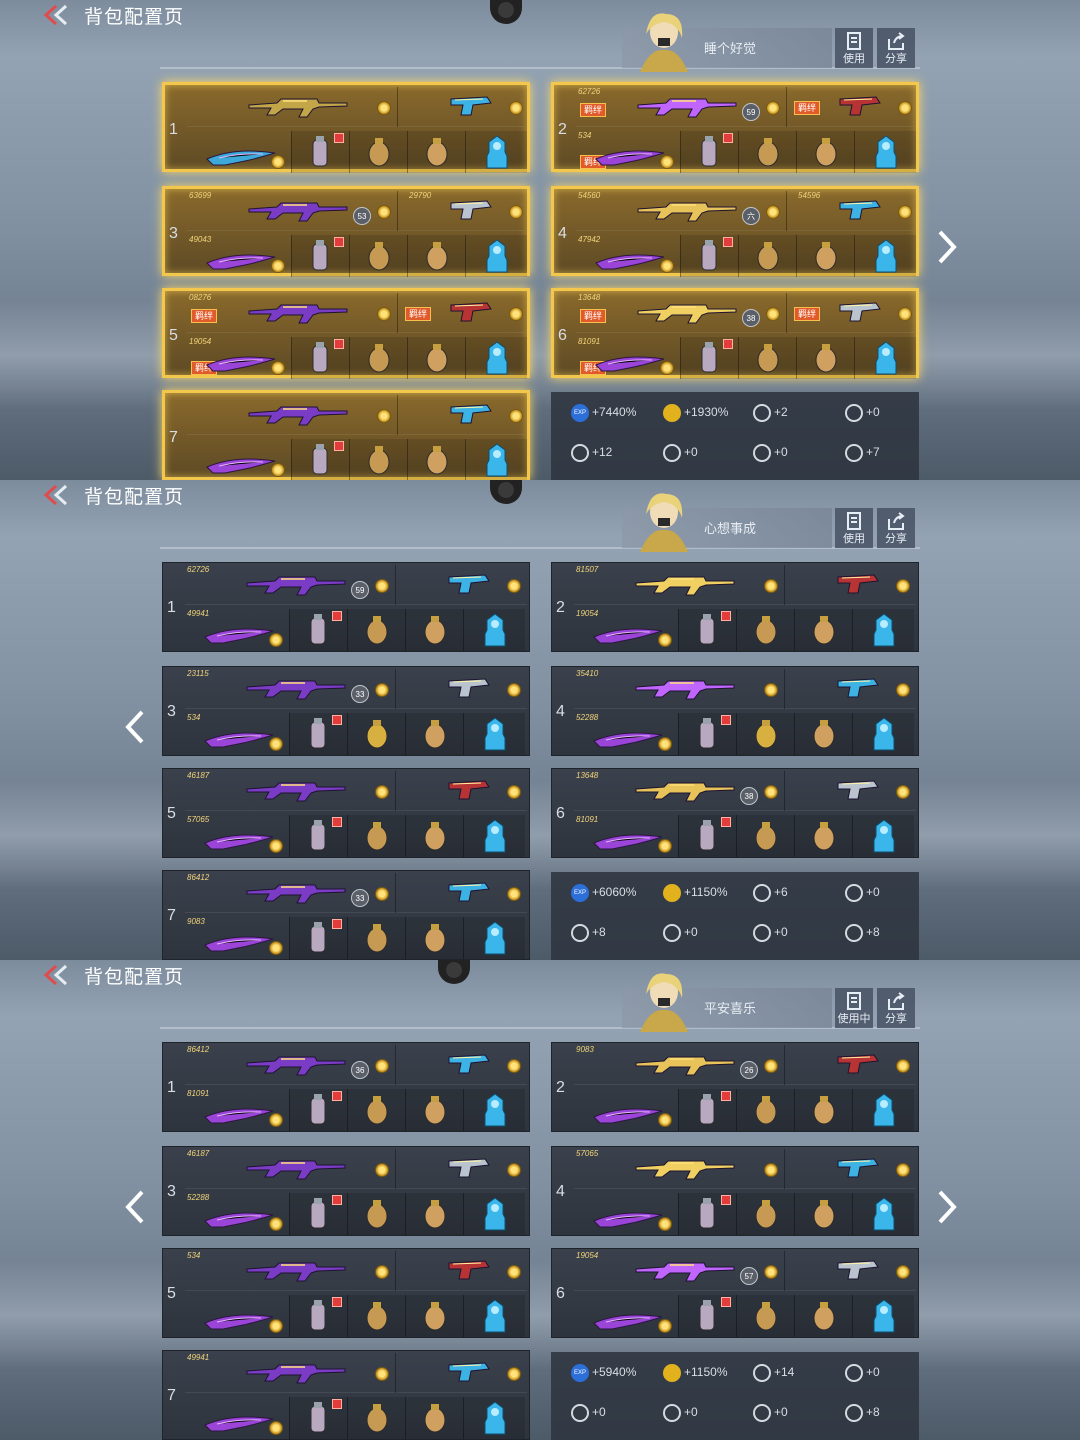 The image size is (1080, 1440). What do you see at coordinates (346, 127) in the screenshot?
I see `loadout-card-1: 1` at bounding box center [346, 127].